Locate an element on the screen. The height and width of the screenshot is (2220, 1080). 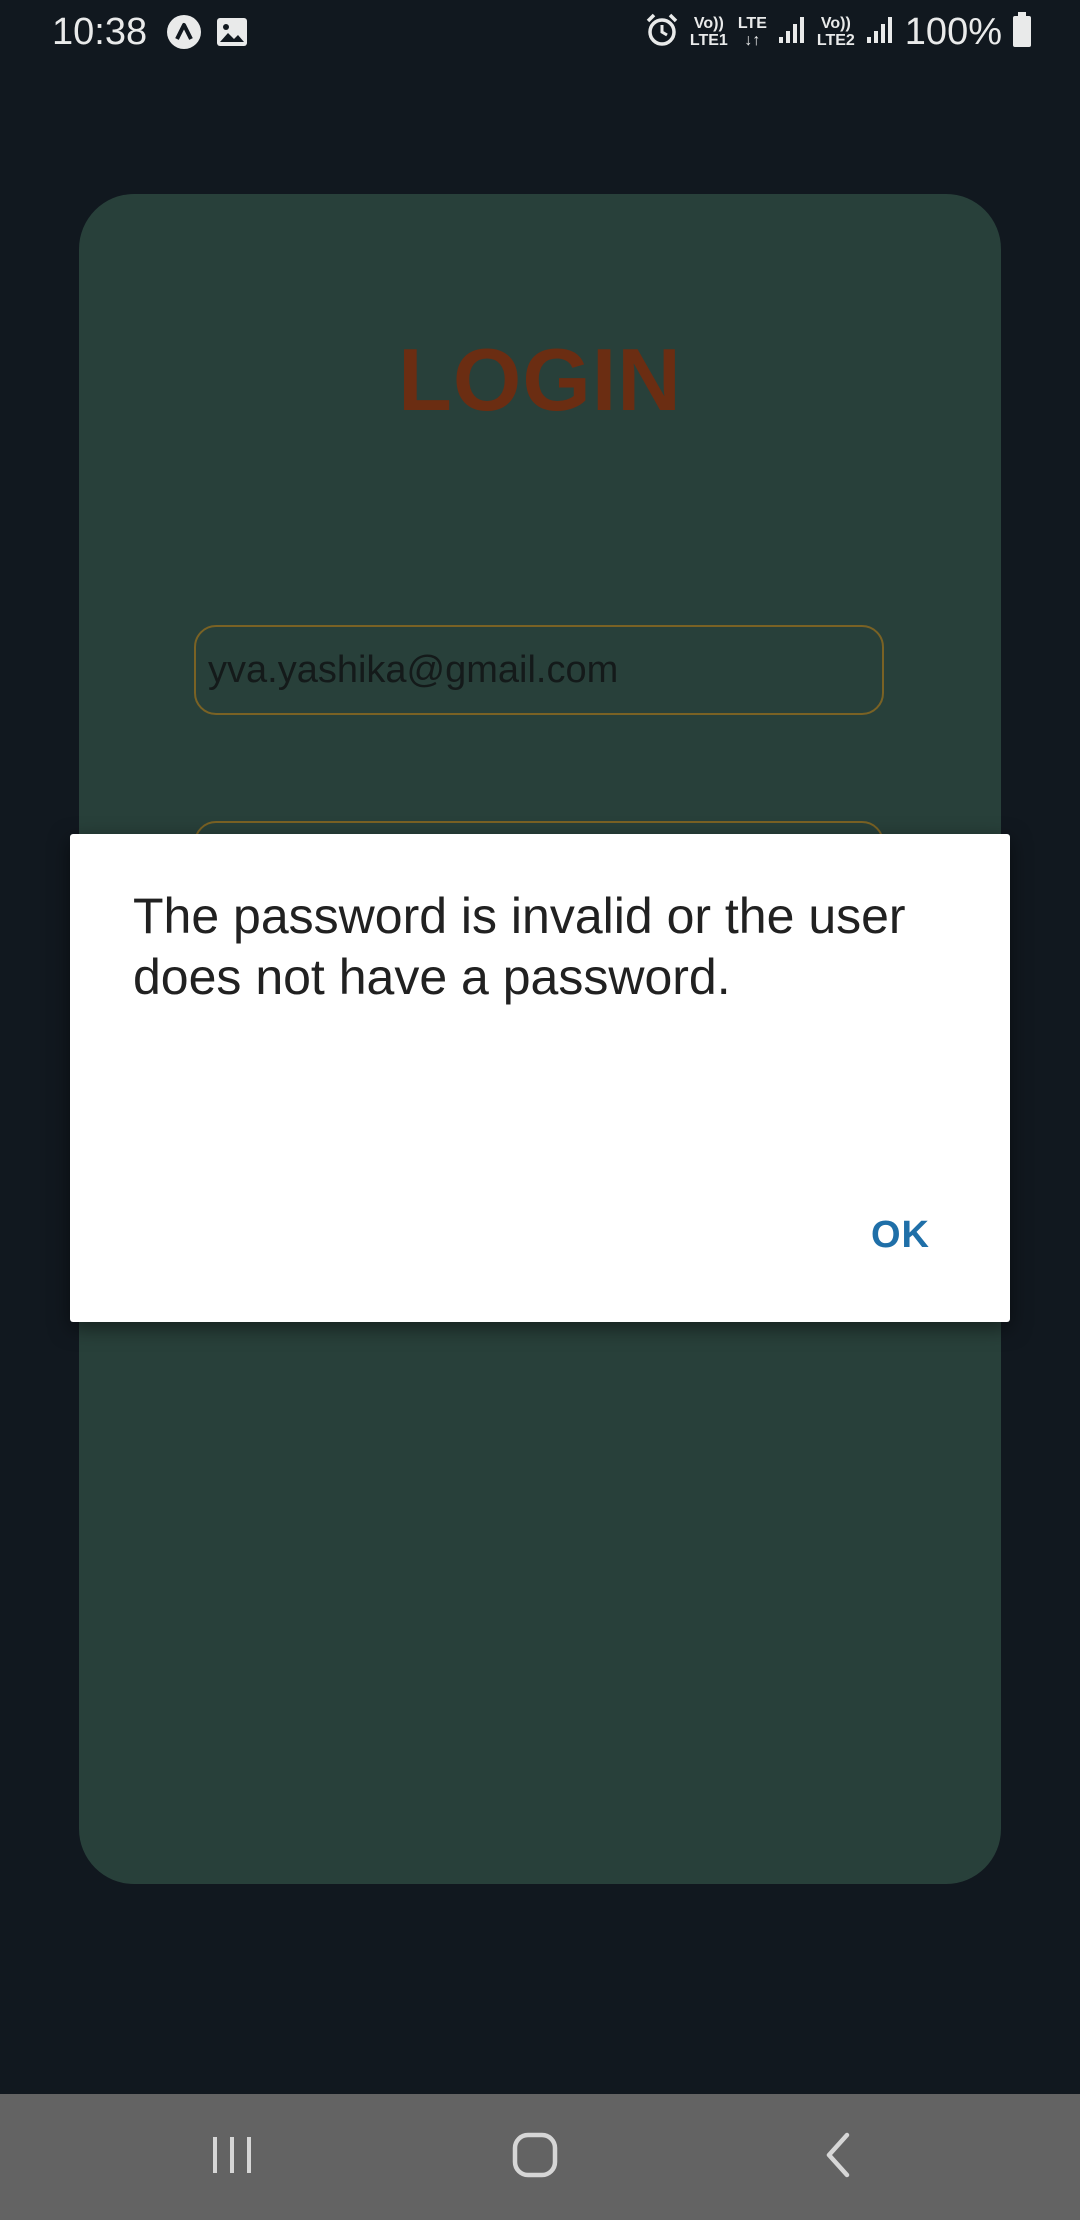
back-icon is located at coordinates (838, 2157).